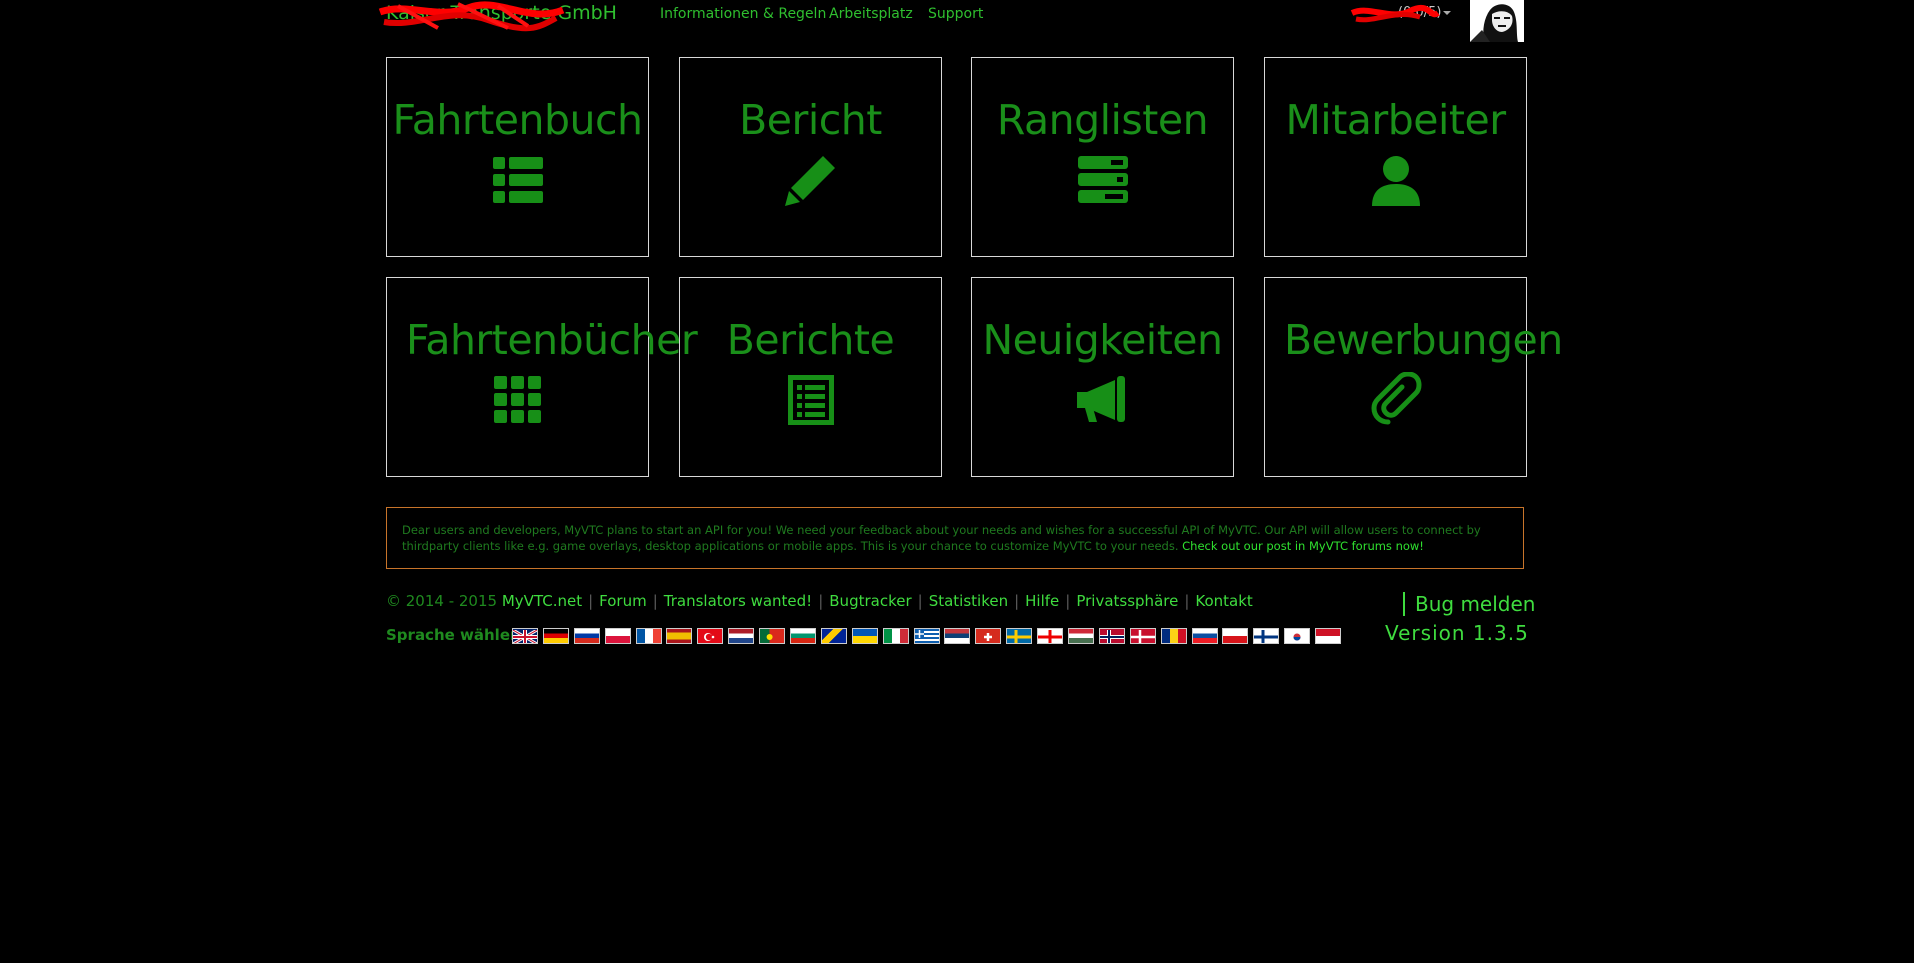  What do you see at coordinates (442, 601) in the screenshot?
I see `copyright: © 2014 - 2015` at bounding box center [442, 601].